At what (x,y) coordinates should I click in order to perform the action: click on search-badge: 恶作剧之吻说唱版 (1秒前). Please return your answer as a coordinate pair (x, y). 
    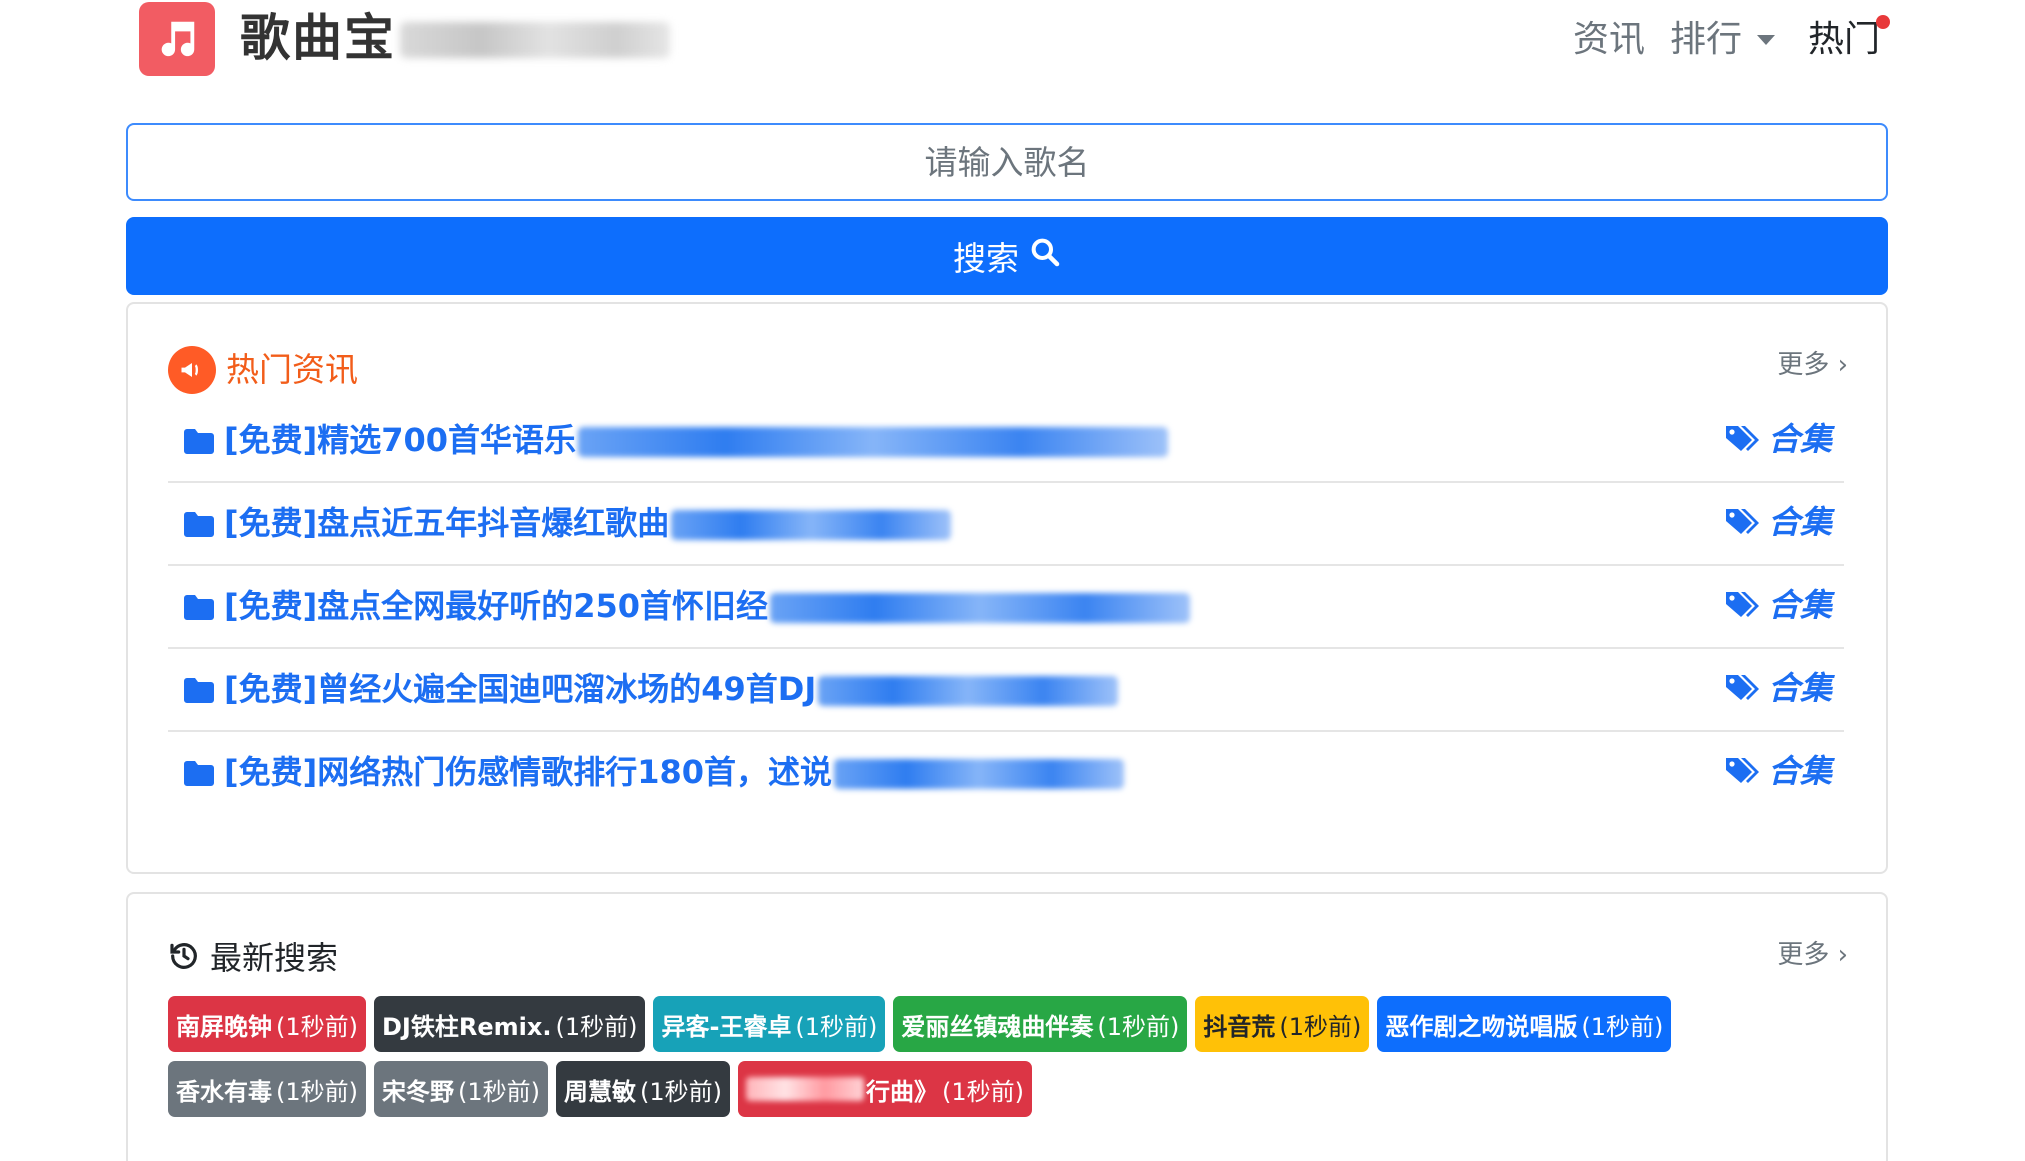
    Looking at the image, I should click on (1524, 1024).